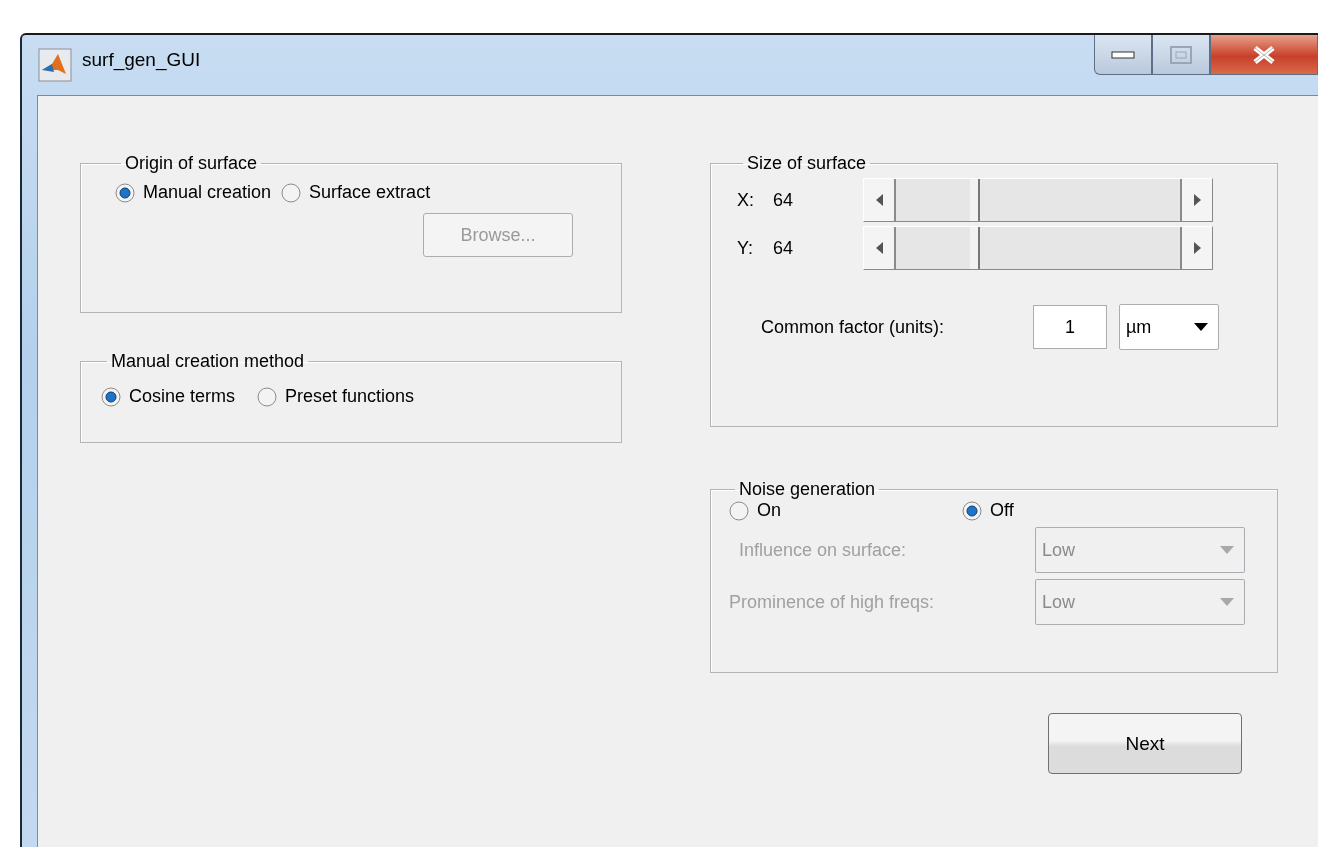  What do you see at coordinates (350, 396) in the screenshot?
I see `radio-label: Preset functions` at bounding box center [350, 396].